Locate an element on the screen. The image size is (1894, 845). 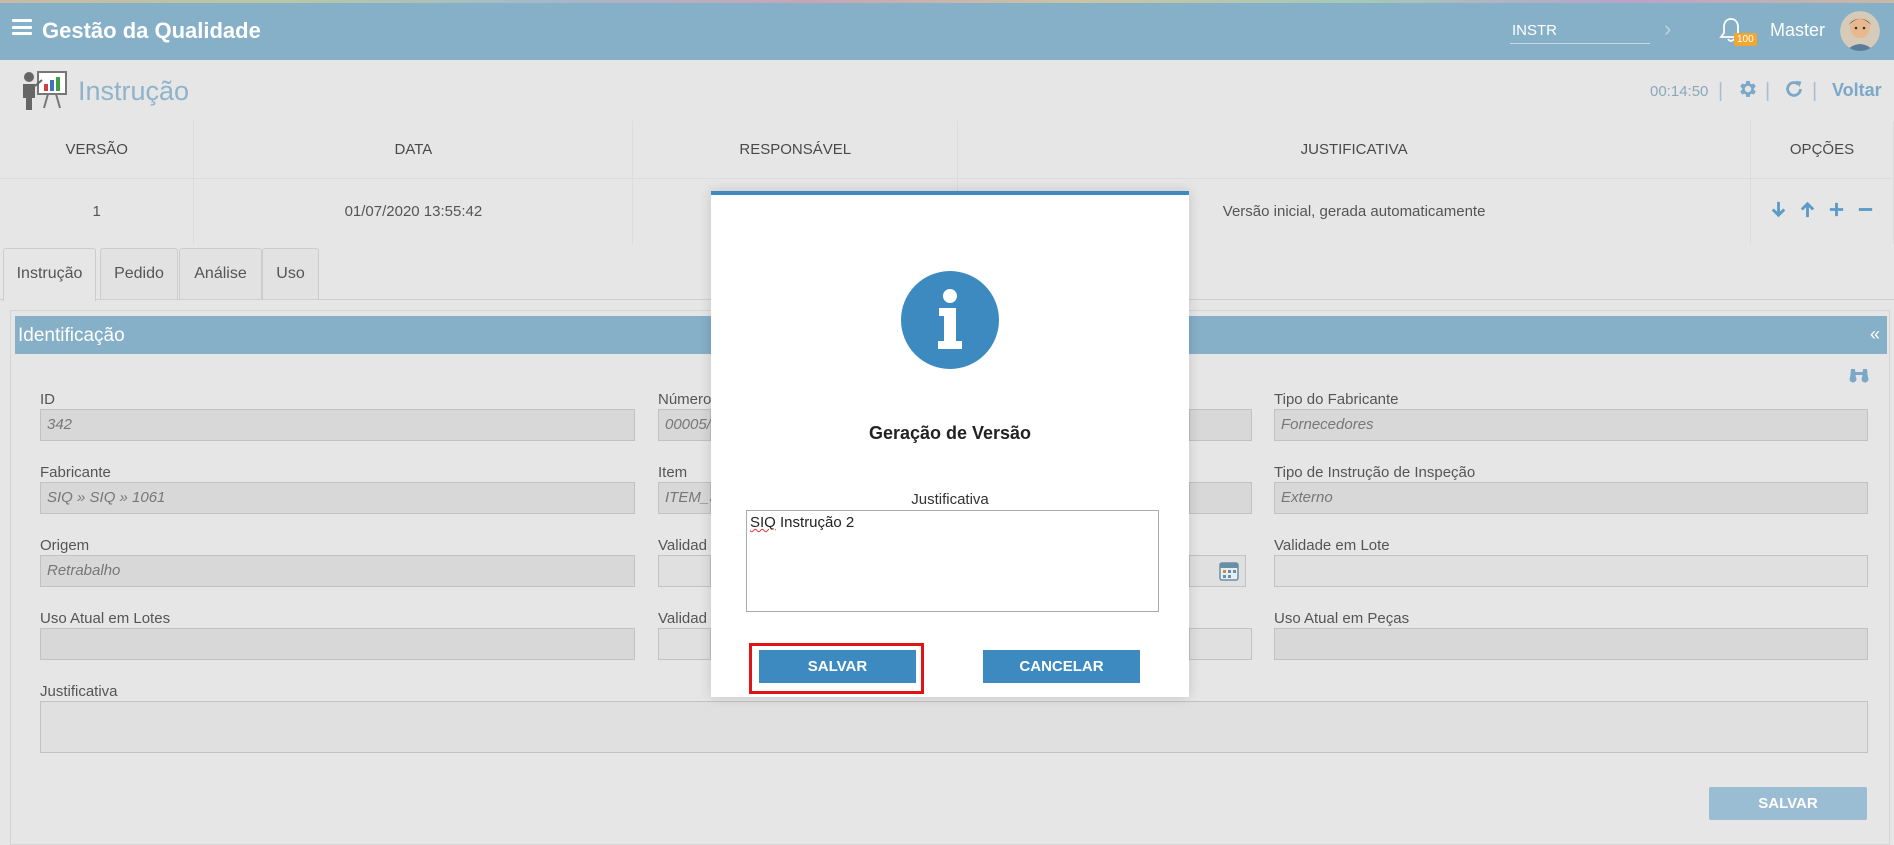
dialog-field-label: Justificativa is located at coordinates (950, 499).